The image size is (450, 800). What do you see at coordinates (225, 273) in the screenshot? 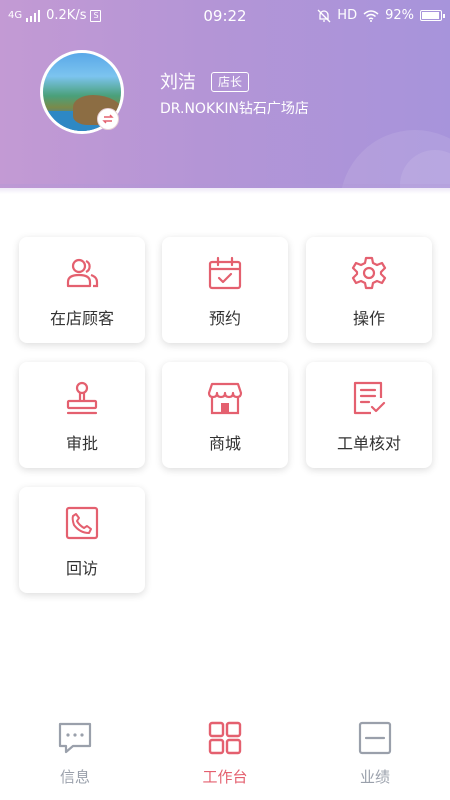
I see `calendar-icon` at bounding box center [225, 273].